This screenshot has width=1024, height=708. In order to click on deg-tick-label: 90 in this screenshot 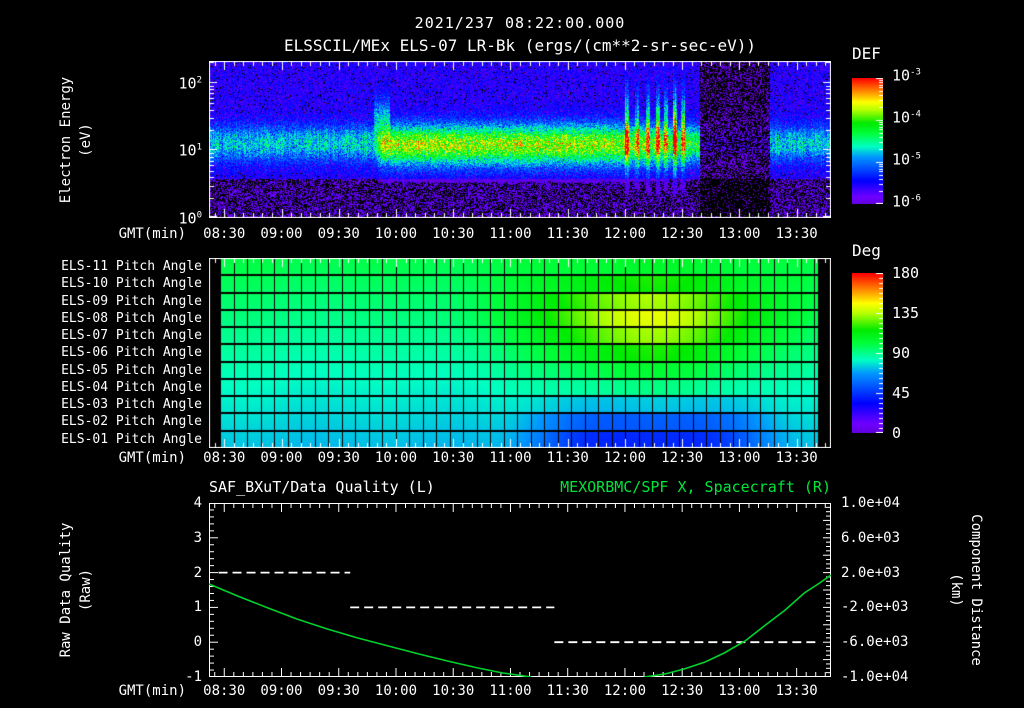, I will do `click(901, 353)`.